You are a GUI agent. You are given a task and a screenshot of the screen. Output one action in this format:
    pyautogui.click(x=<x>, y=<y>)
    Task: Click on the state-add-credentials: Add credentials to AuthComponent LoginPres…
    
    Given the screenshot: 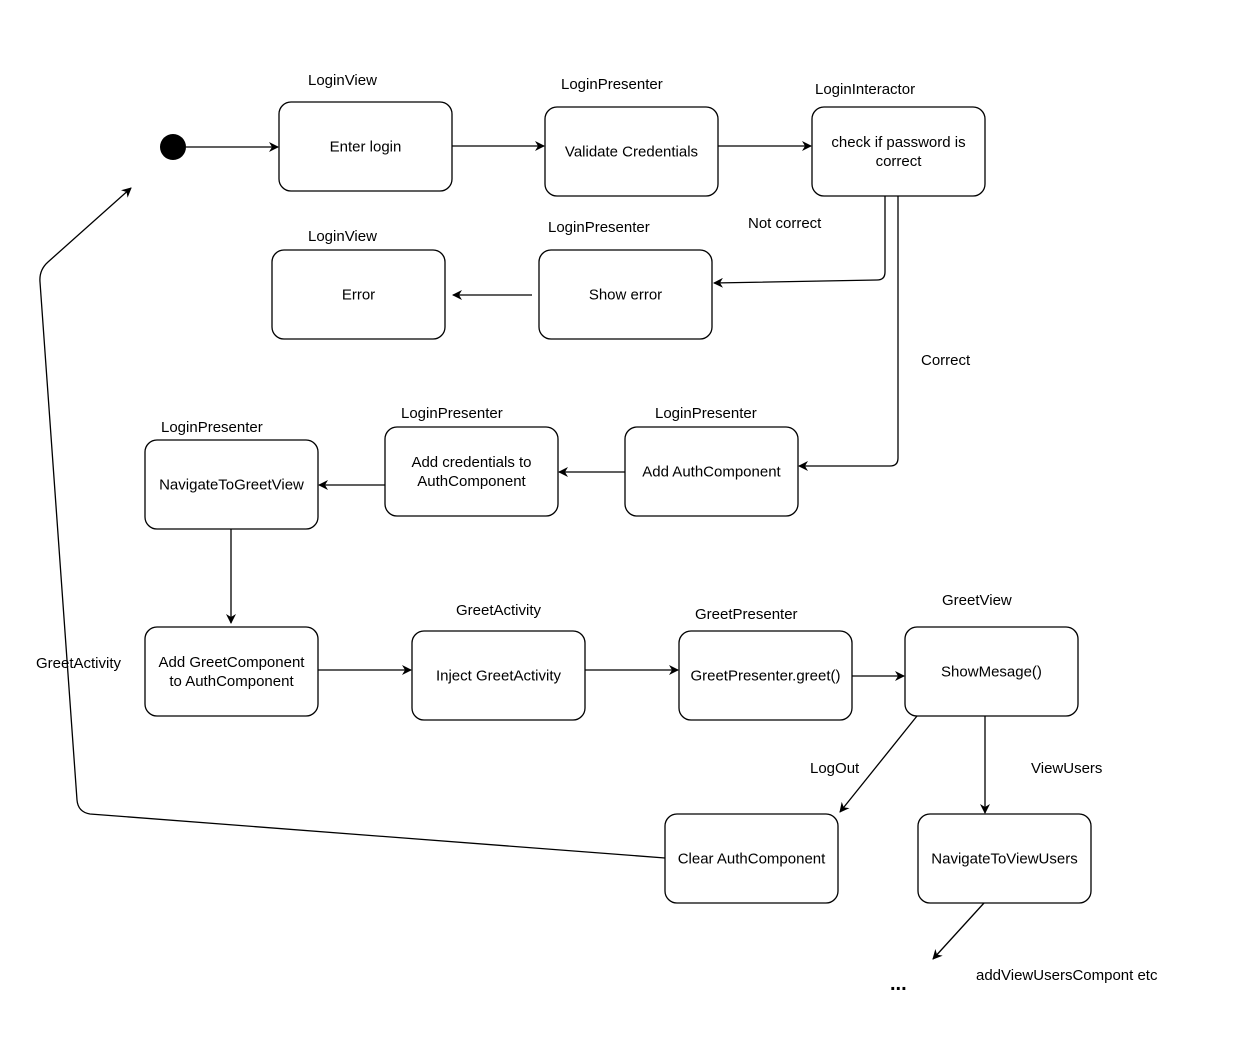 What is the action you would take?
    pyautogui.click(x=471, y=461)
    